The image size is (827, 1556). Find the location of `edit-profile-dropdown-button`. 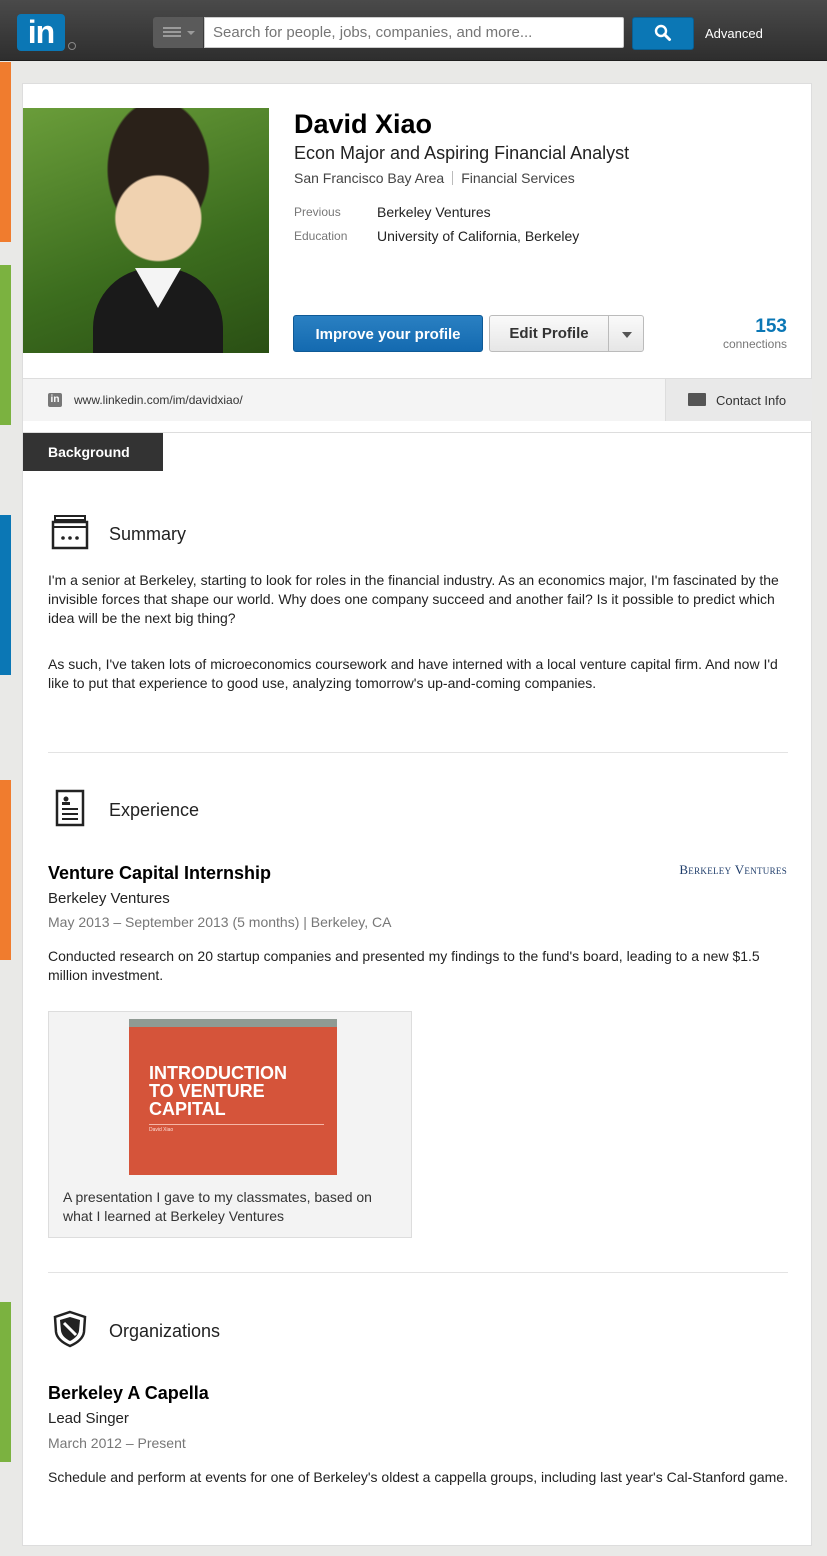

edit-profile-dropdown-button is located at coordinates (626, 333).